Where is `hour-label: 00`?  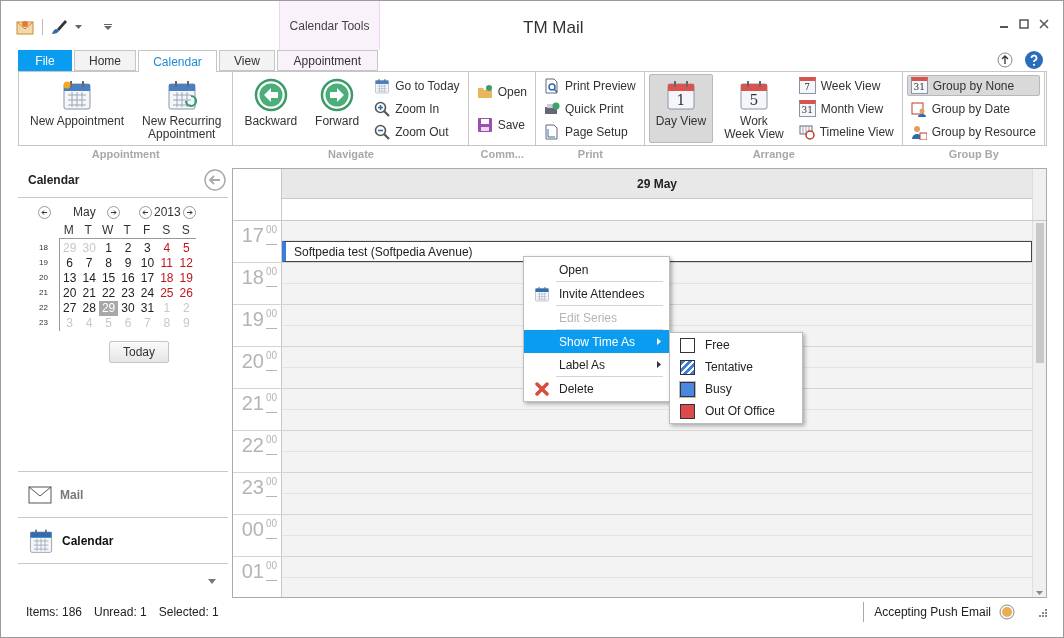
hour-label: 00 is located at coordinates (252, 530).